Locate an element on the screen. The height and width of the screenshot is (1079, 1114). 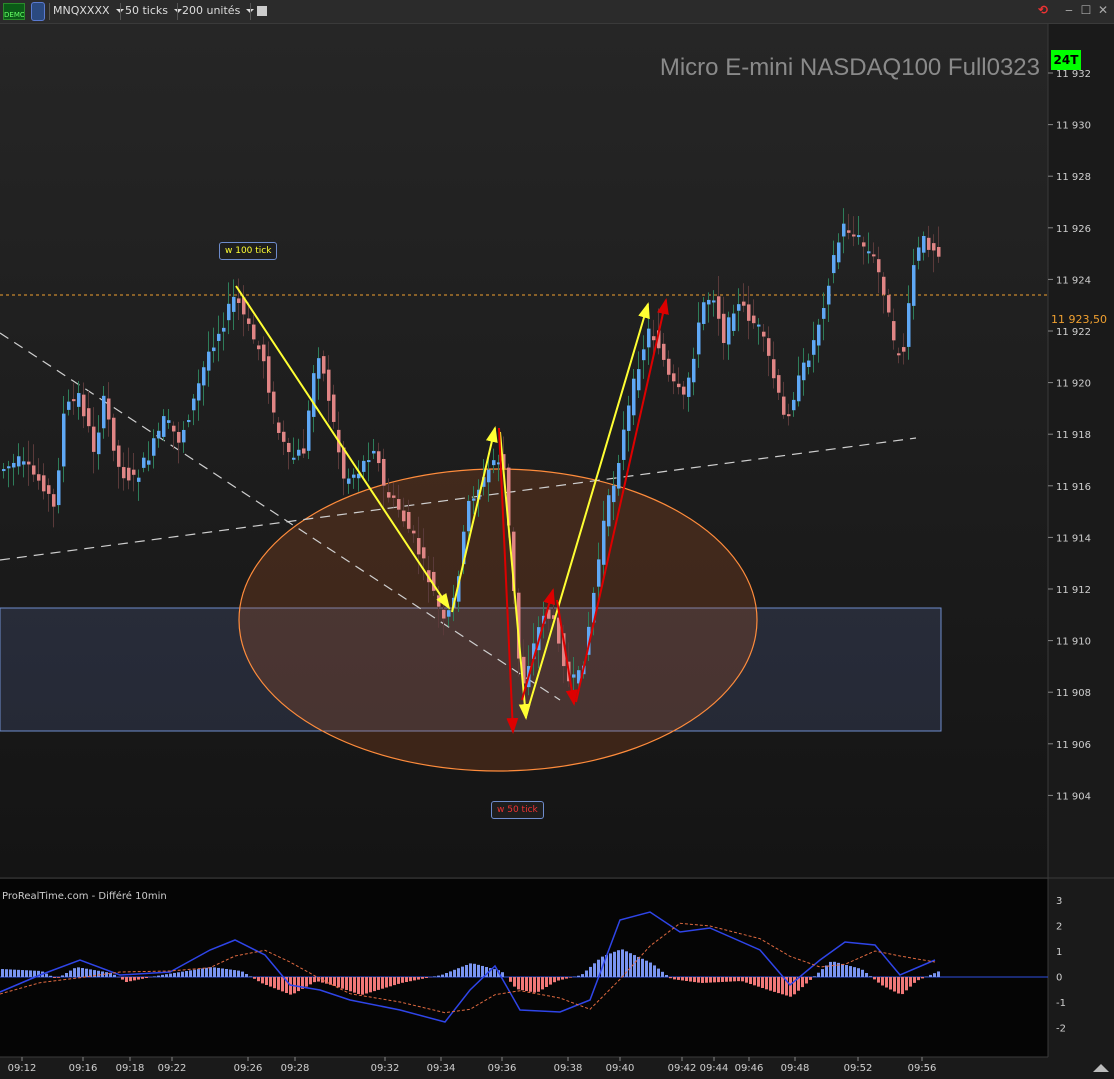
toolbar-divider is located at coordinates (177, 11).